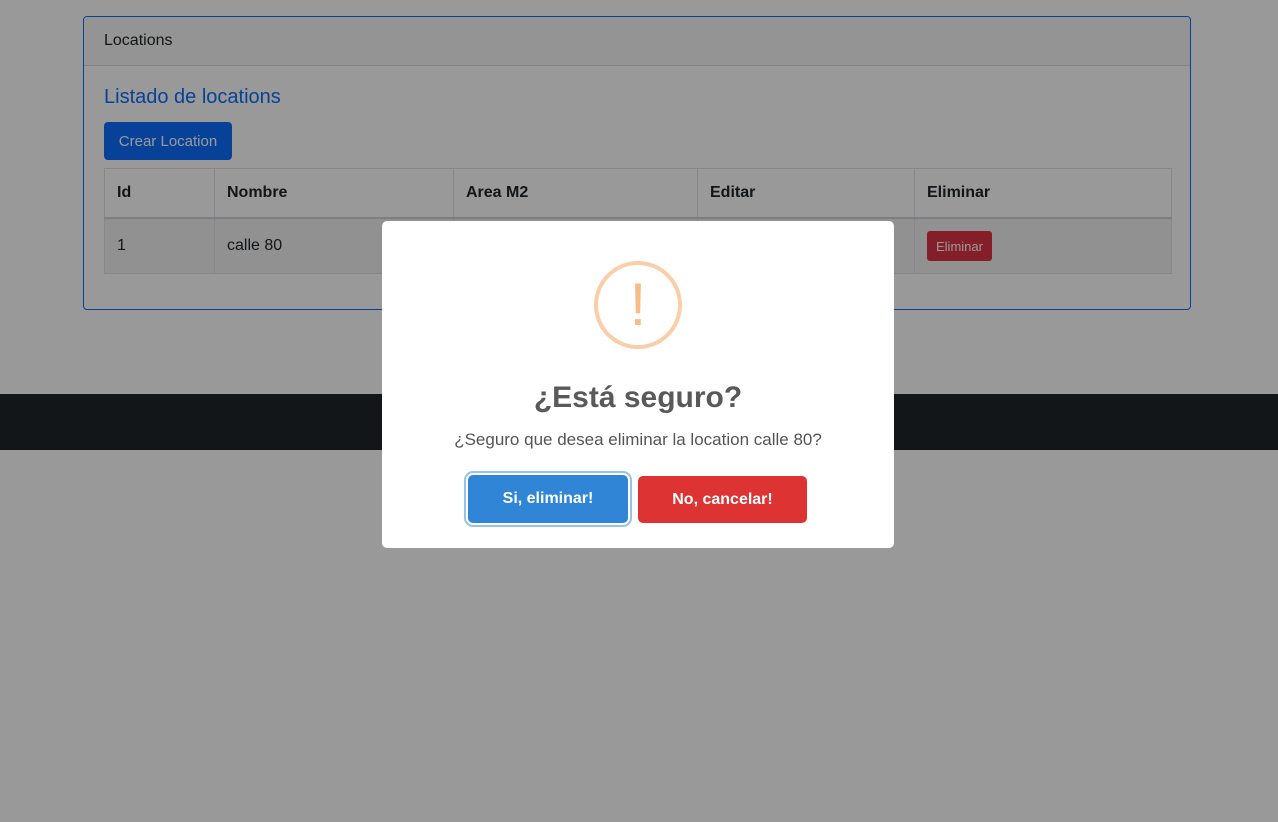  I want to click on confirm-delete-button: Si, eliminar!, so click(548, 499).